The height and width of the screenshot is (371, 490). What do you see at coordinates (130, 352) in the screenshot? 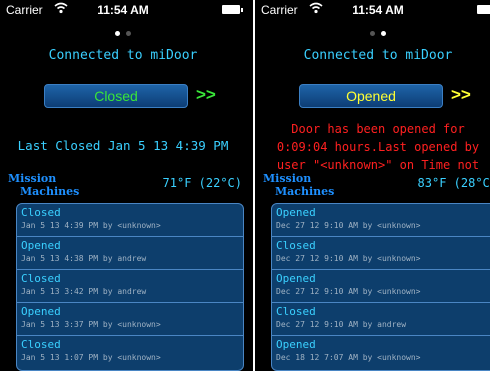
I see `list-item: Closed Jan 5 13 1:07 PM by <unknown>` at bounding box center [130, 352].